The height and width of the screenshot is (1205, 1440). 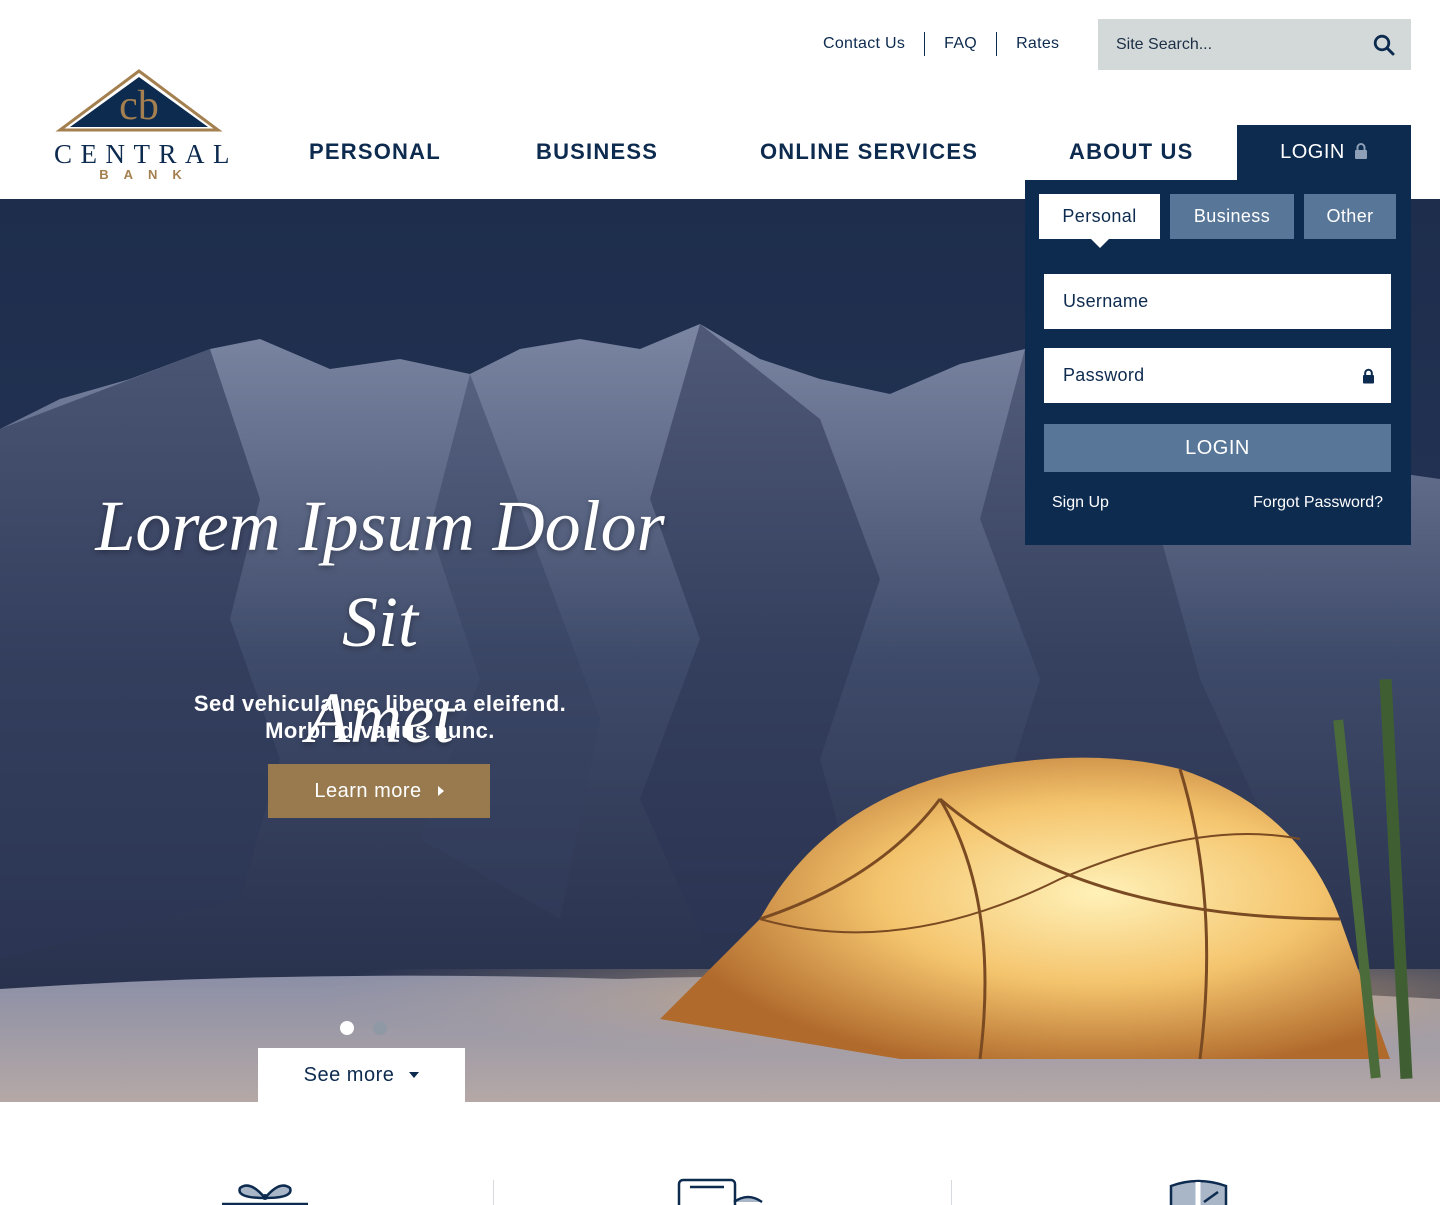 I want to click on shield-icon, so click(x=1198, y=1192).